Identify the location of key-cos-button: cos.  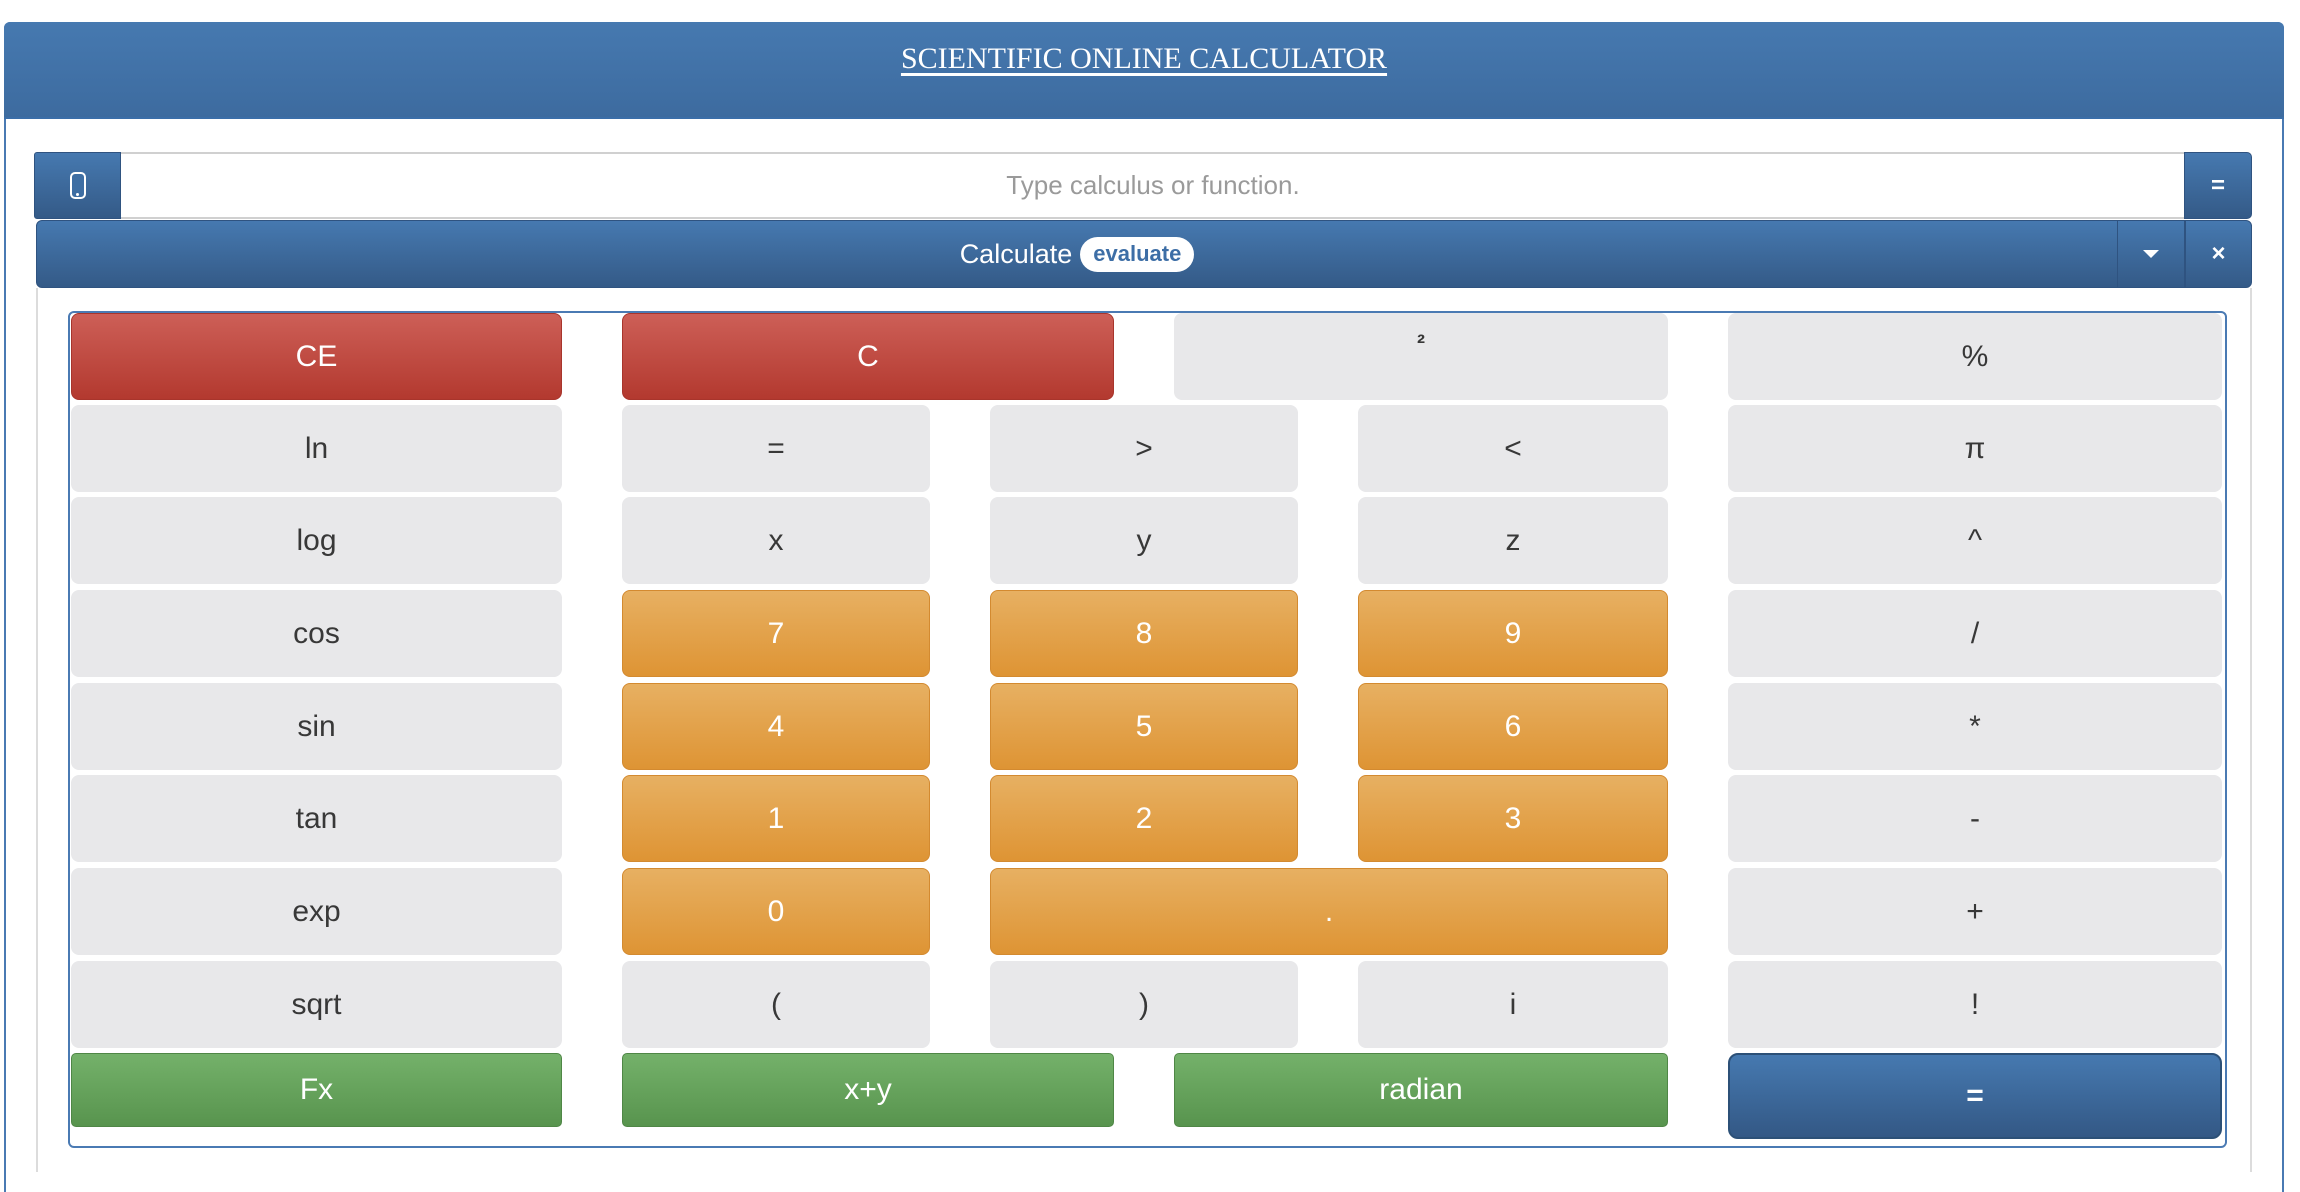
(316, 633).